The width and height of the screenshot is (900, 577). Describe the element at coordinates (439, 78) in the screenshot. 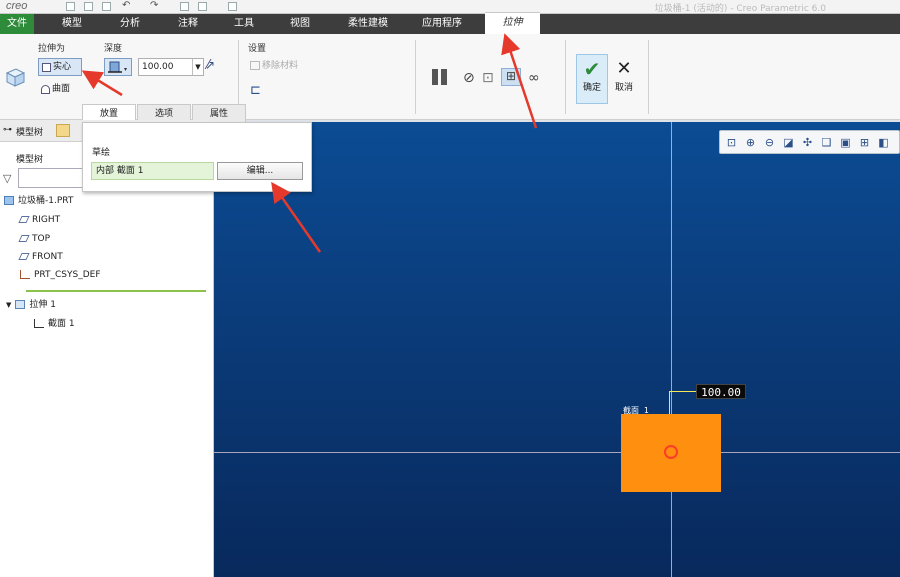

I see `pause-icon` at that location.